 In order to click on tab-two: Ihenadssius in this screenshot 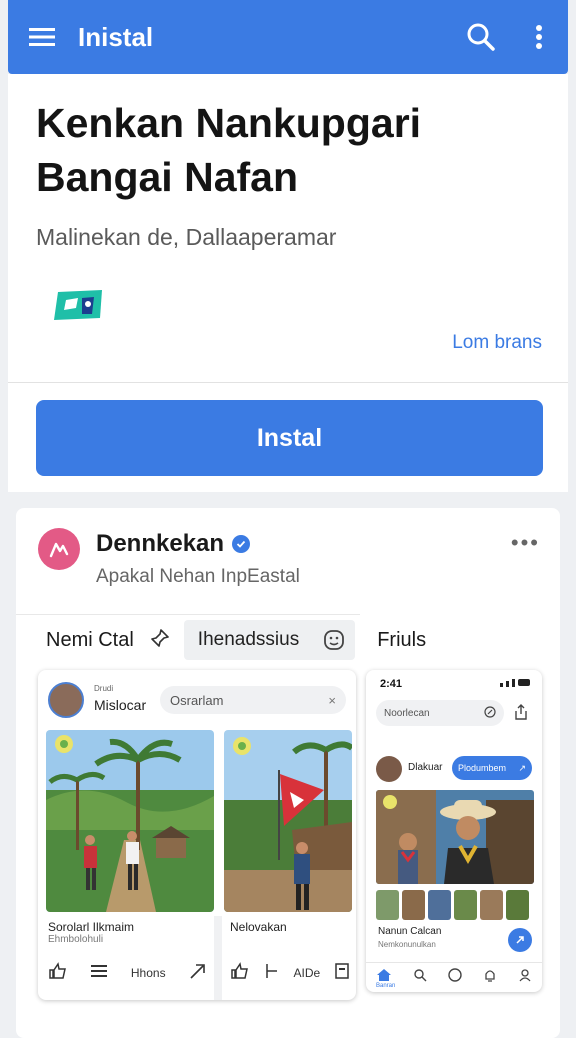, I will do `click(269, 640)`.